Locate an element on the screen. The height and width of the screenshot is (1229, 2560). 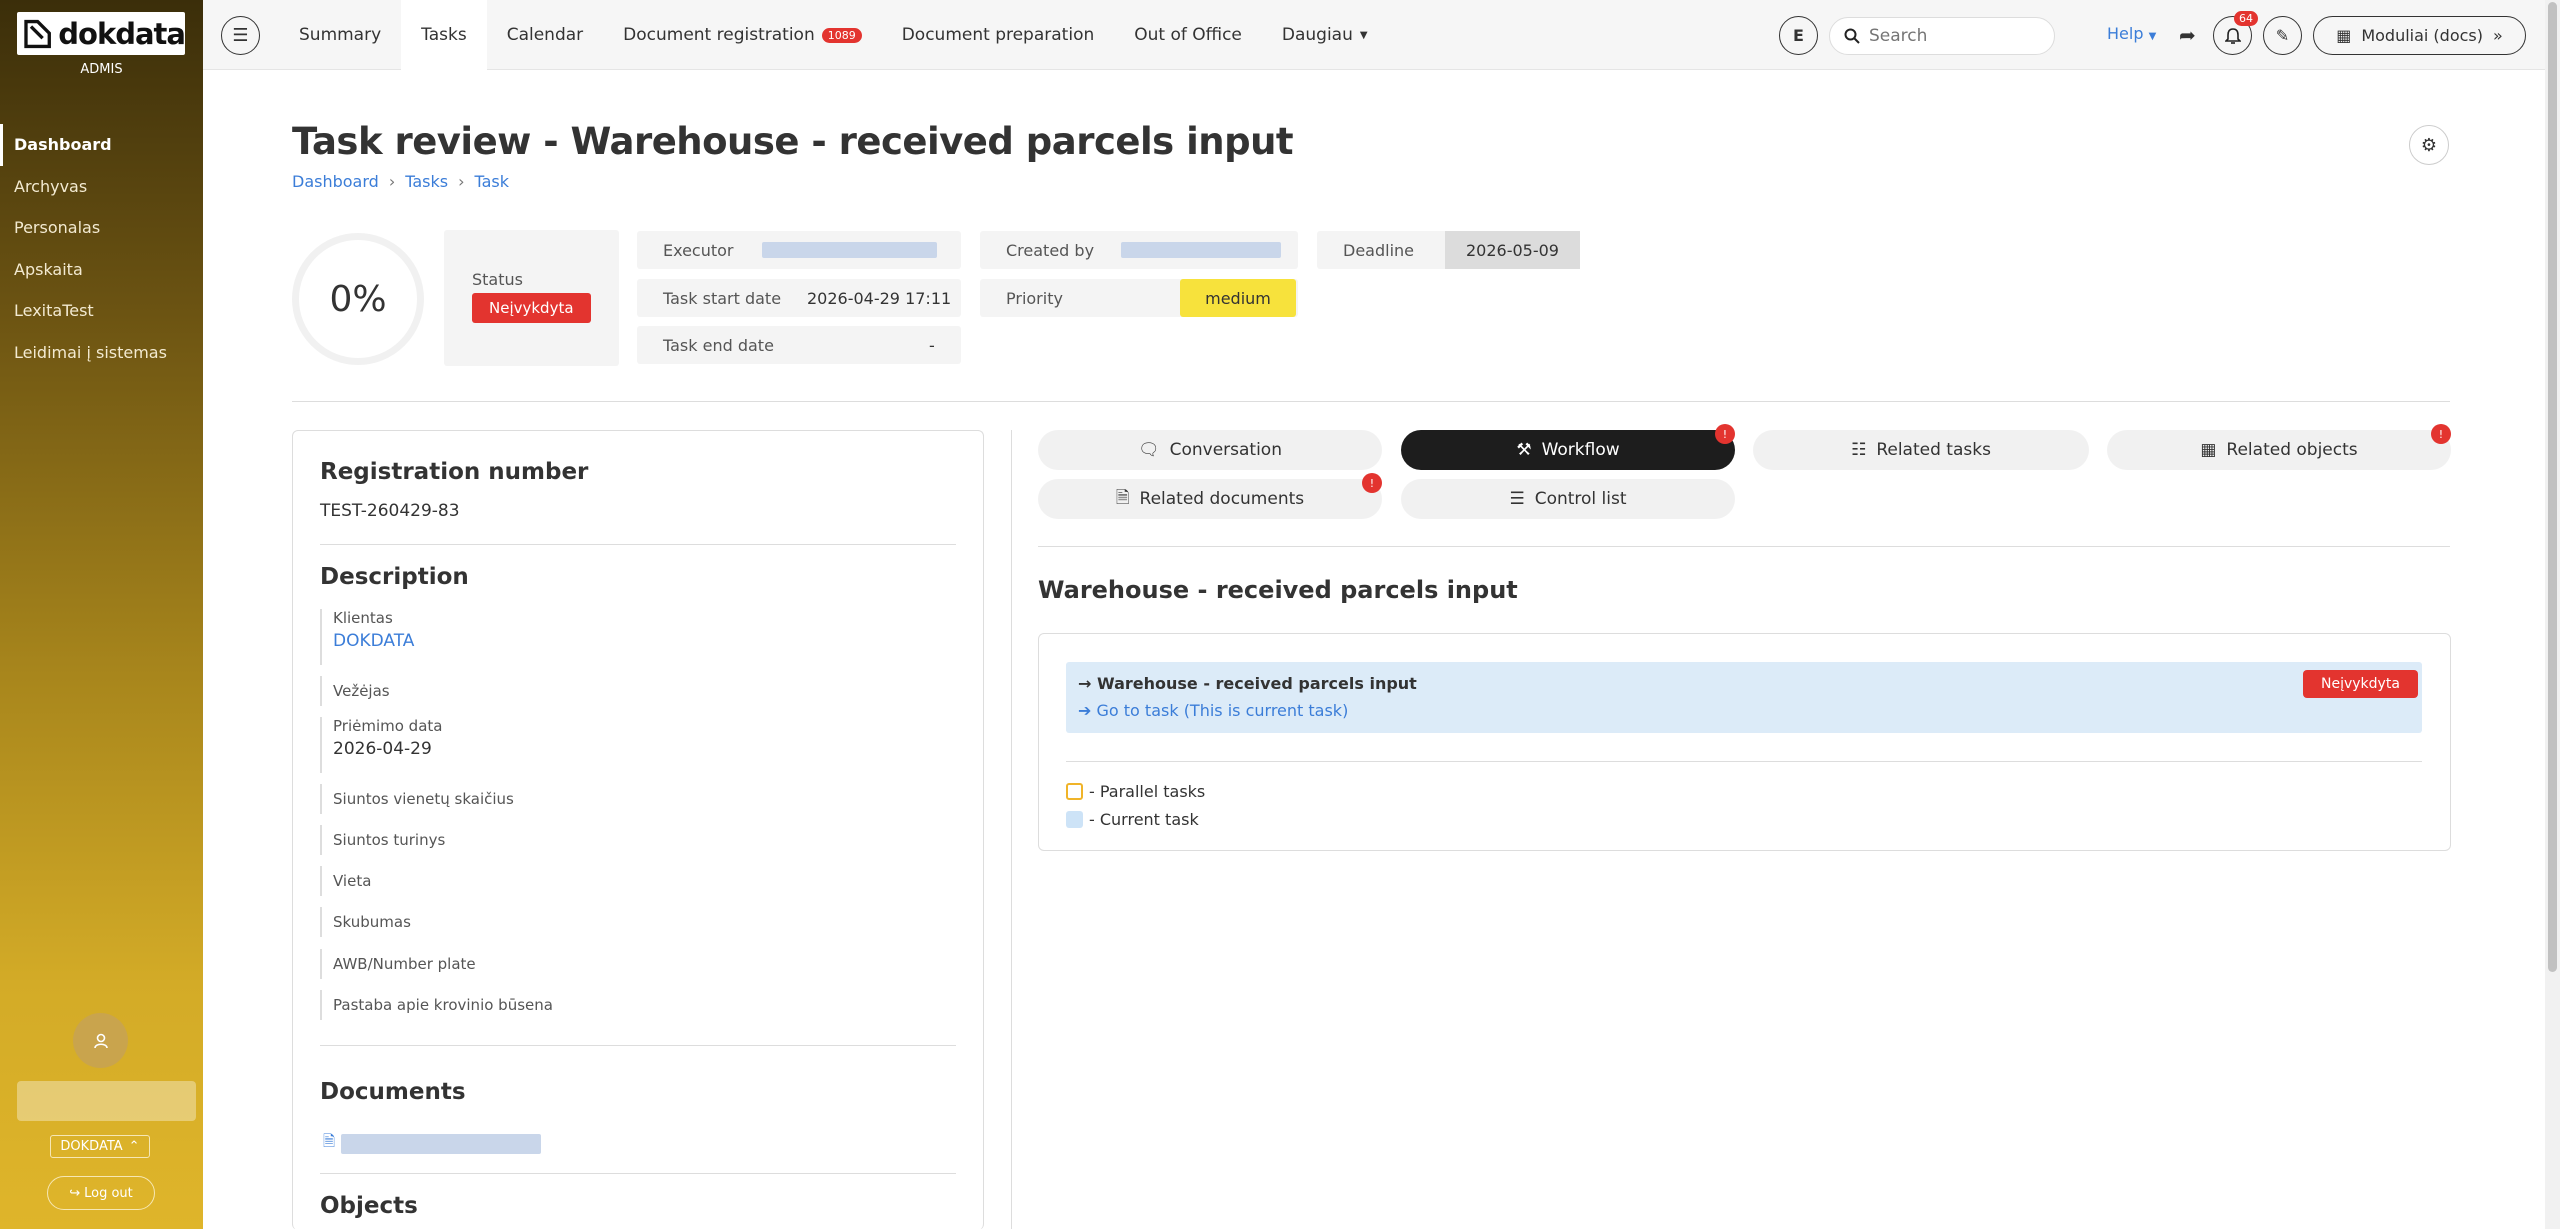
sidebar-item-lexitatest: LexitaTest is located at coordinates (101, 311).